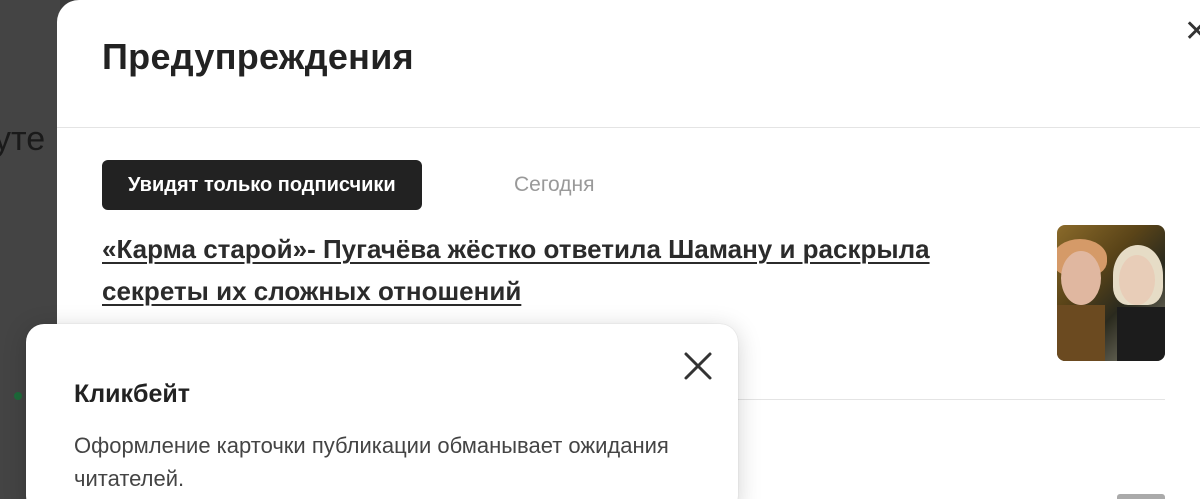 The height and width of the screenshot is (499, 1200). Describe the element at coordinates (1192, 32) in the screenshot. I see `close-icon: ✕` at that location.